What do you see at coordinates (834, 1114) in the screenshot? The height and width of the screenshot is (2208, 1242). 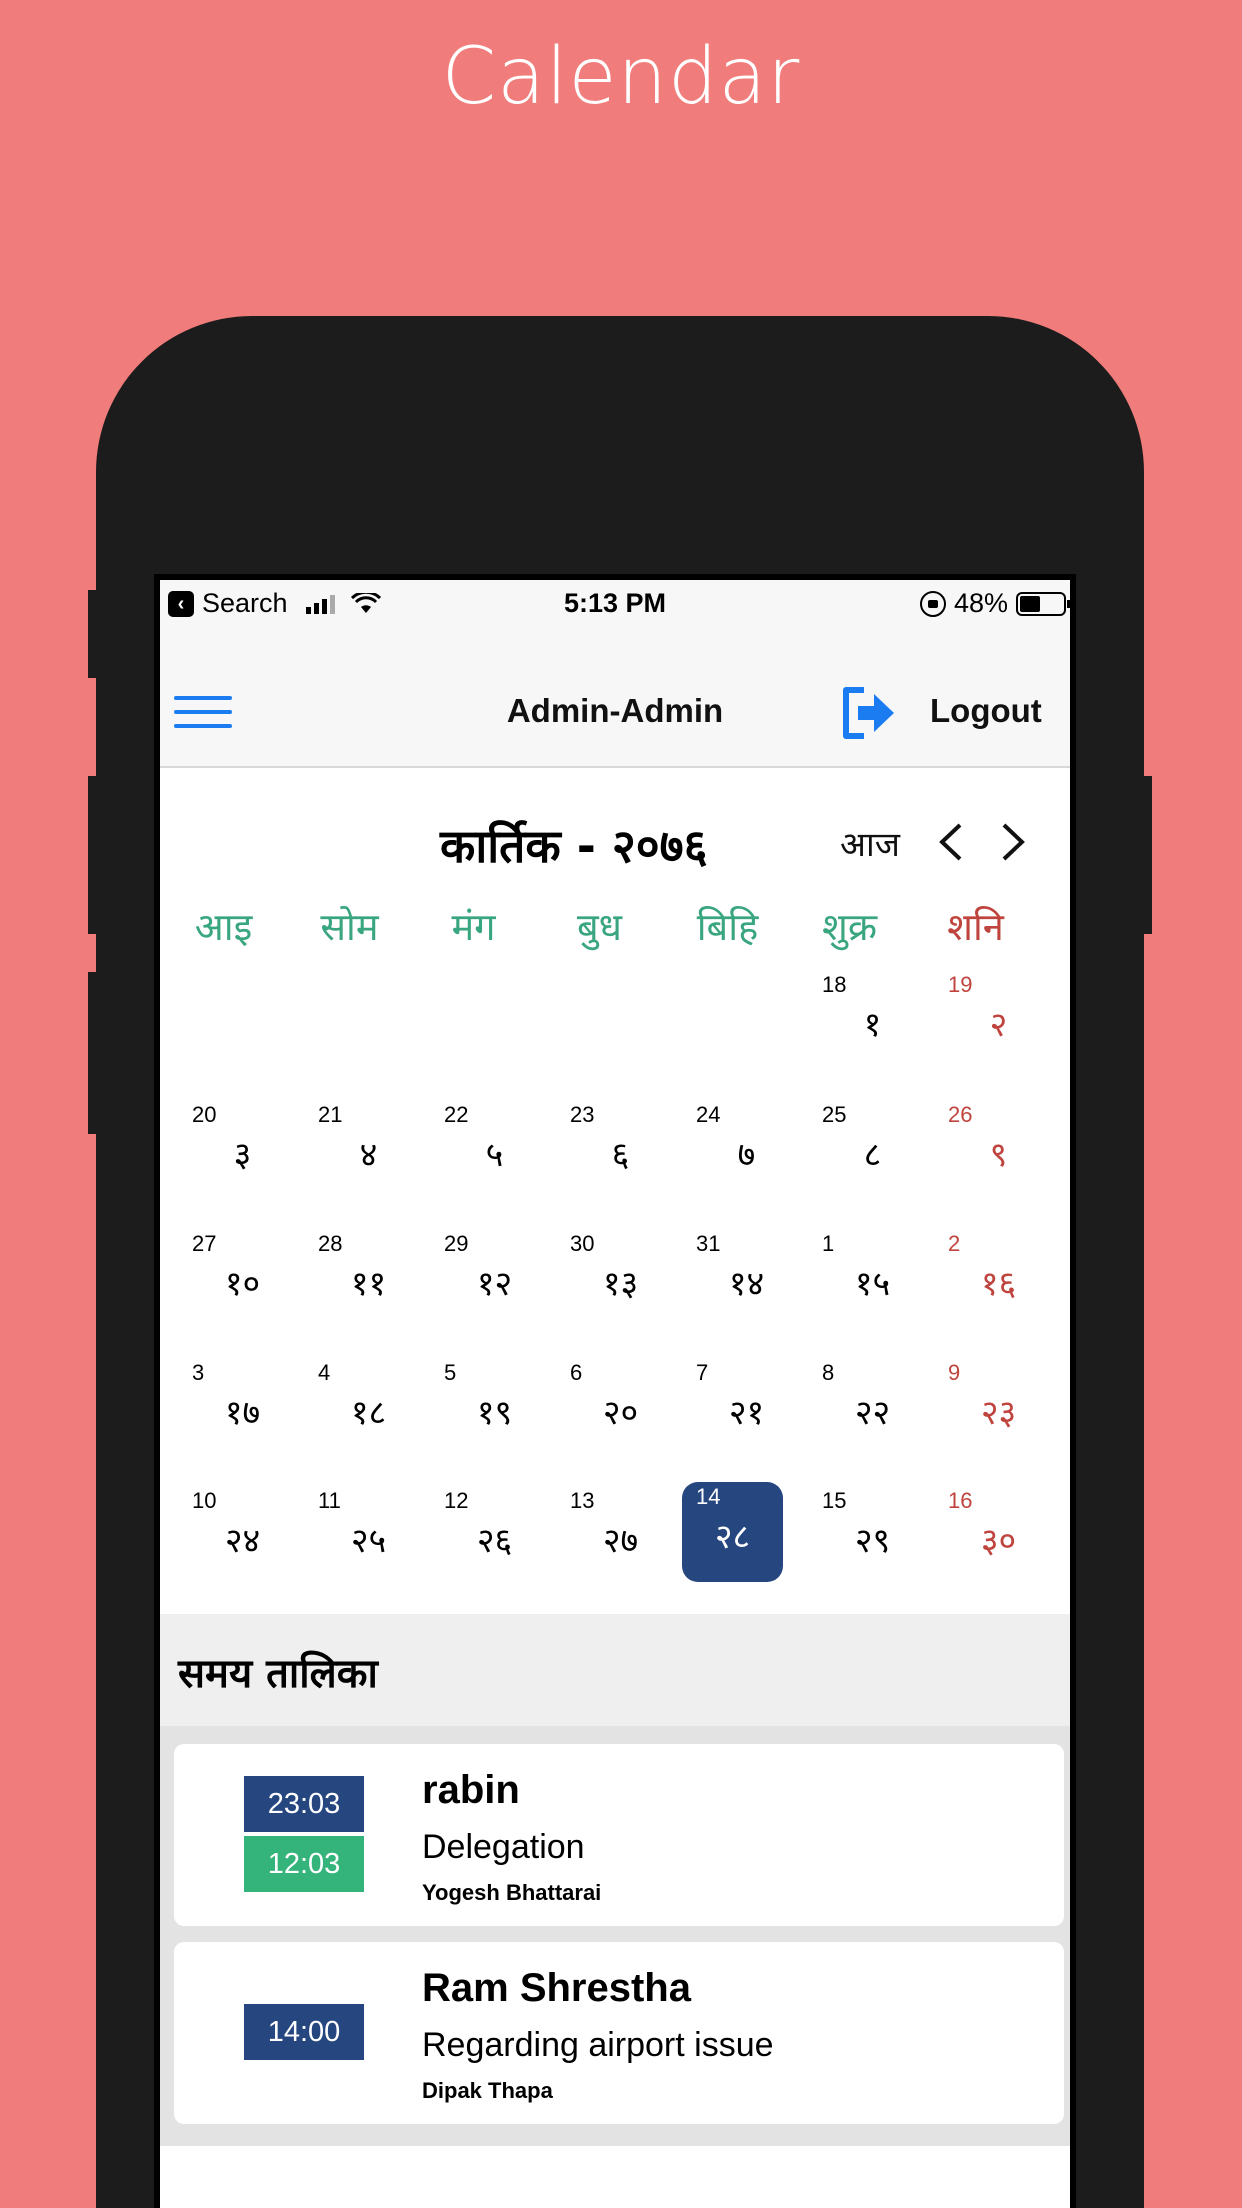 I see `gregorian-date: 25` at bounding box center [834, 1114].